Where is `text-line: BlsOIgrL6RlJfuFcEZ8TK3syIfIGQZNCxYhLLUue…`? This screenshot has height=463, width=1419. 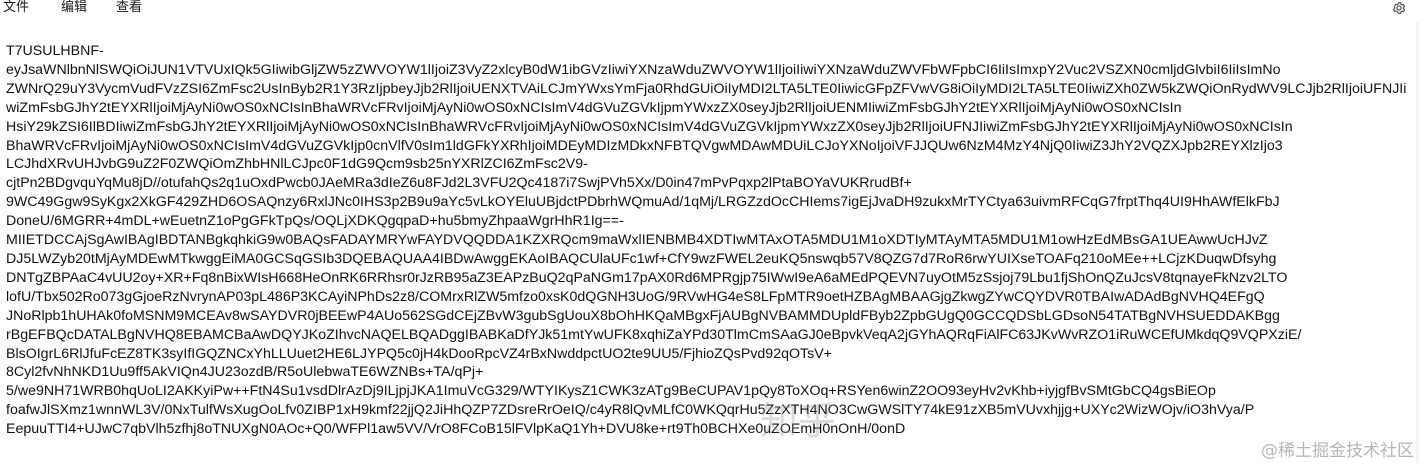 text-line: BlsOIgrL6RlJfuFcEZ8TK3syIfIGQZNCxYhLLUue… is located at coordinates (419, 353).